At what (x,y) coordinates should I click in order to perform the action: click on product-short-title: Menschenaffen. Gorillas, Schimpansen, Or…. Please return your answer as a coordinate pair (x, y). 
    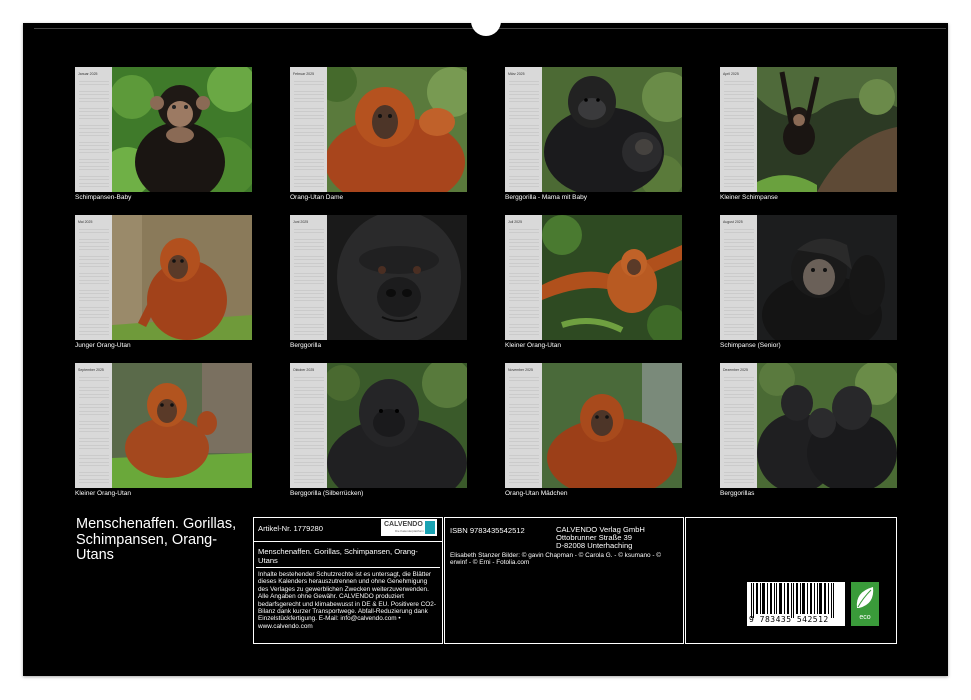
    Looking at the image, I should click on (338, 556).